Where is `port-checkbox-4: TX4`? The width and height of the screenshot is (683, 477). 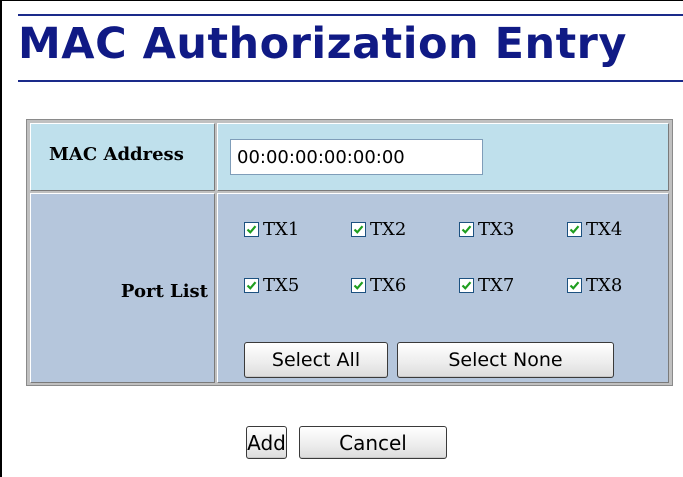
port-checkbox-4: TX4 is located at coordinates (594, 229).